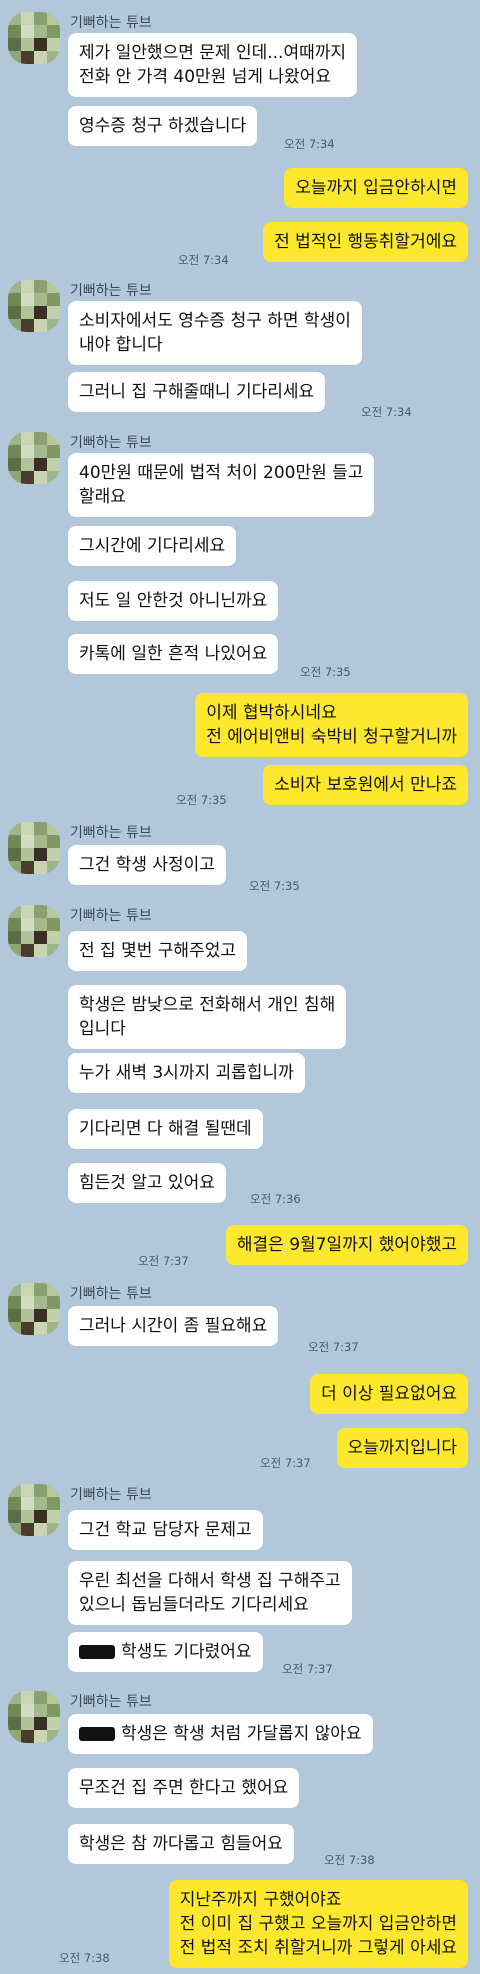 The width and height of the screenshot is (480, 1974). I want to click on sent-message: 전 법적인 행동취할거에요, so click(365, 242).